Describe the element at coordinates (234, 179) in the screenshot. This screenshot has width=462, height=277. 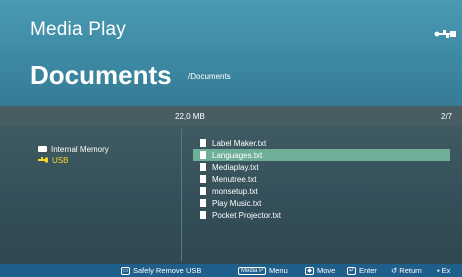
I see `file-name: Menutree.txt` at that location.